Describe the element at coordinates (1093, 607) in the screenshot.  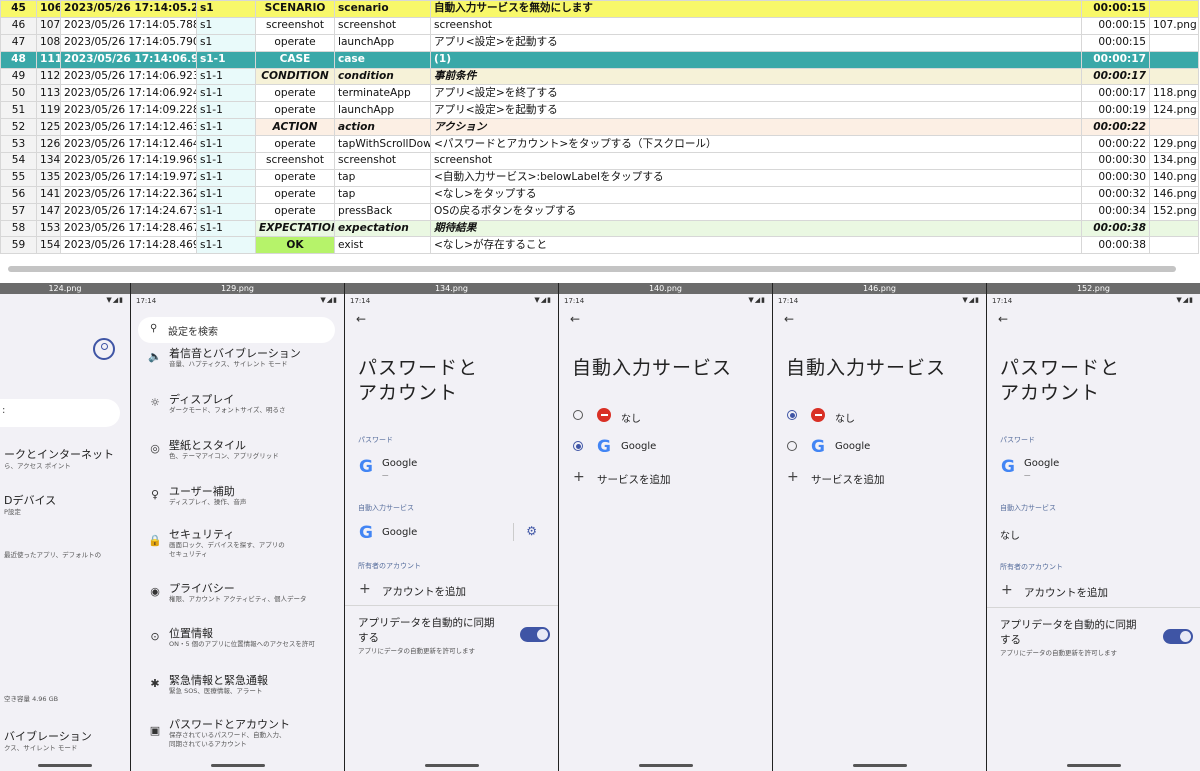
I see `divider` at that location.